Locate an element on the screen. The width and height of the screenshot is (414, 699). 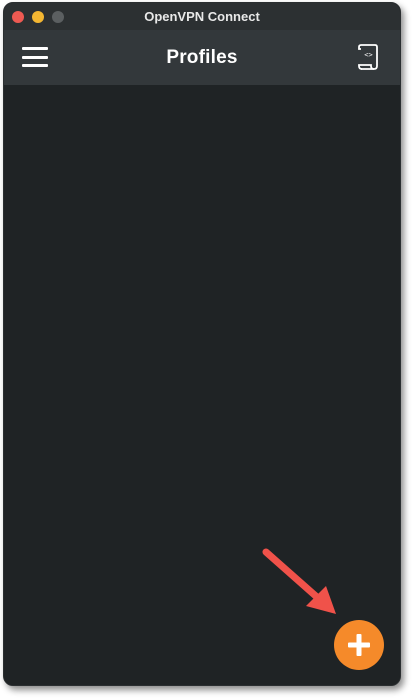
hamburger-menu-icon is located at coordinates (35, 57).